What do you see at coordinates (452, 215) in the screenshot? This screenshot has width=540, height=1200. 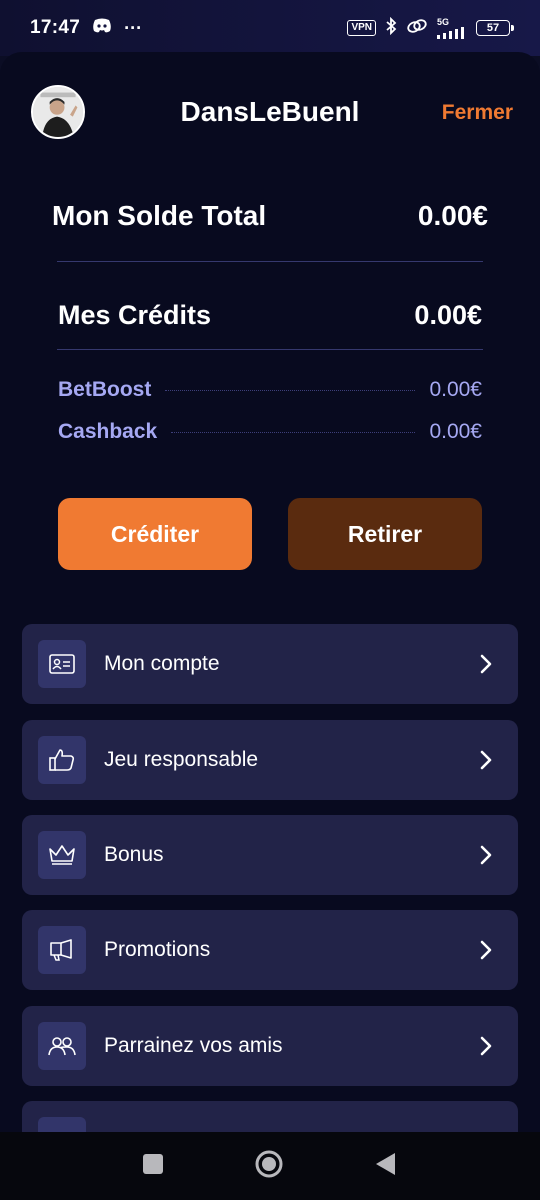 I see `total-balance-value: 0.00€` at bounding box center [452, 215].